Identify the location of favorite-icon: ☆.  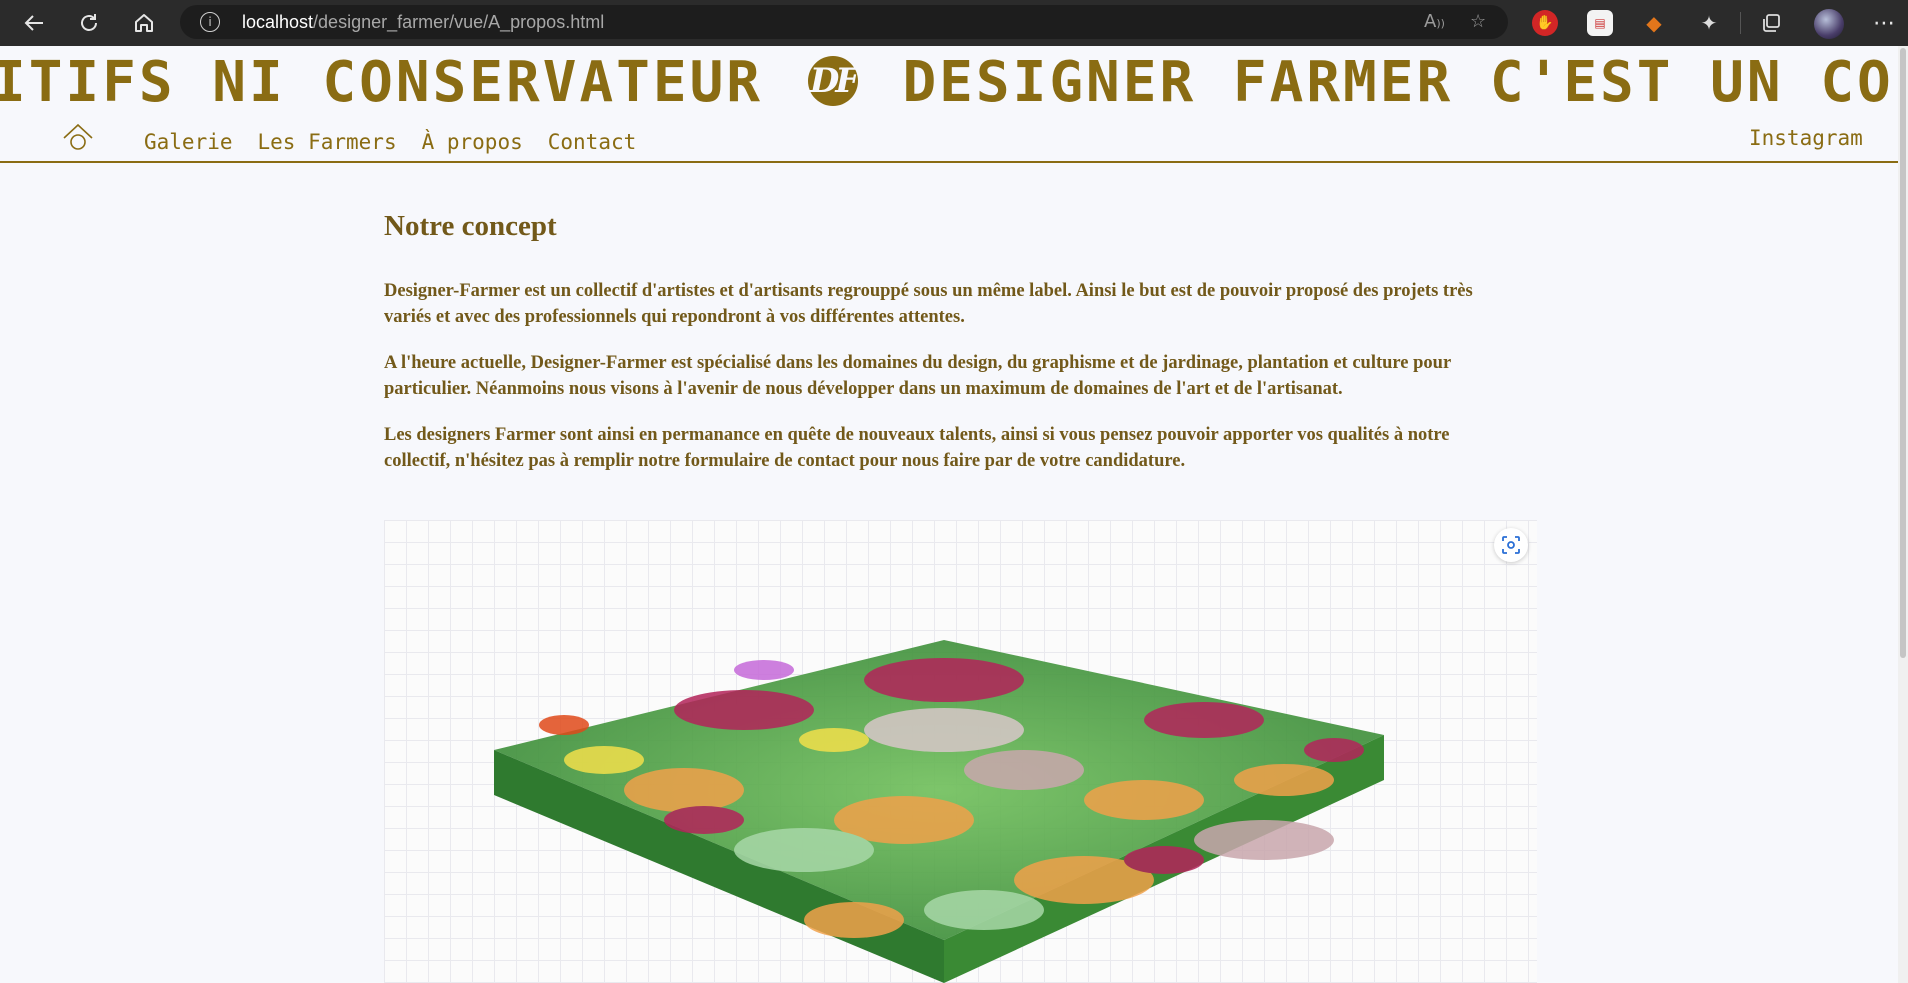
(1478, 21).